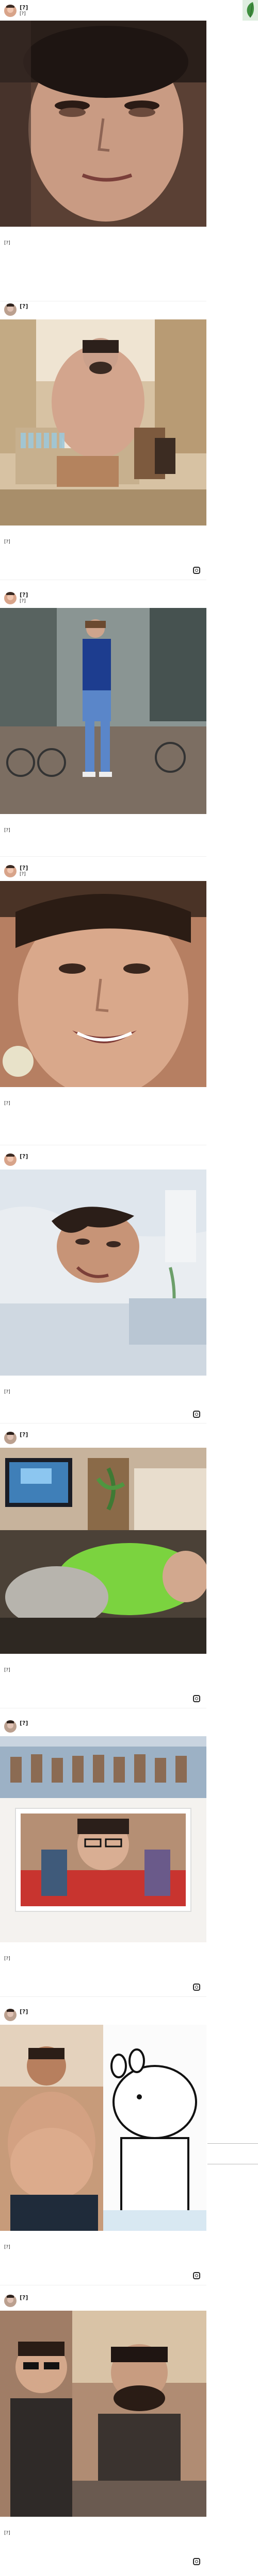  I want to click on post-3: [?] [?] [?], so click(103, 723).